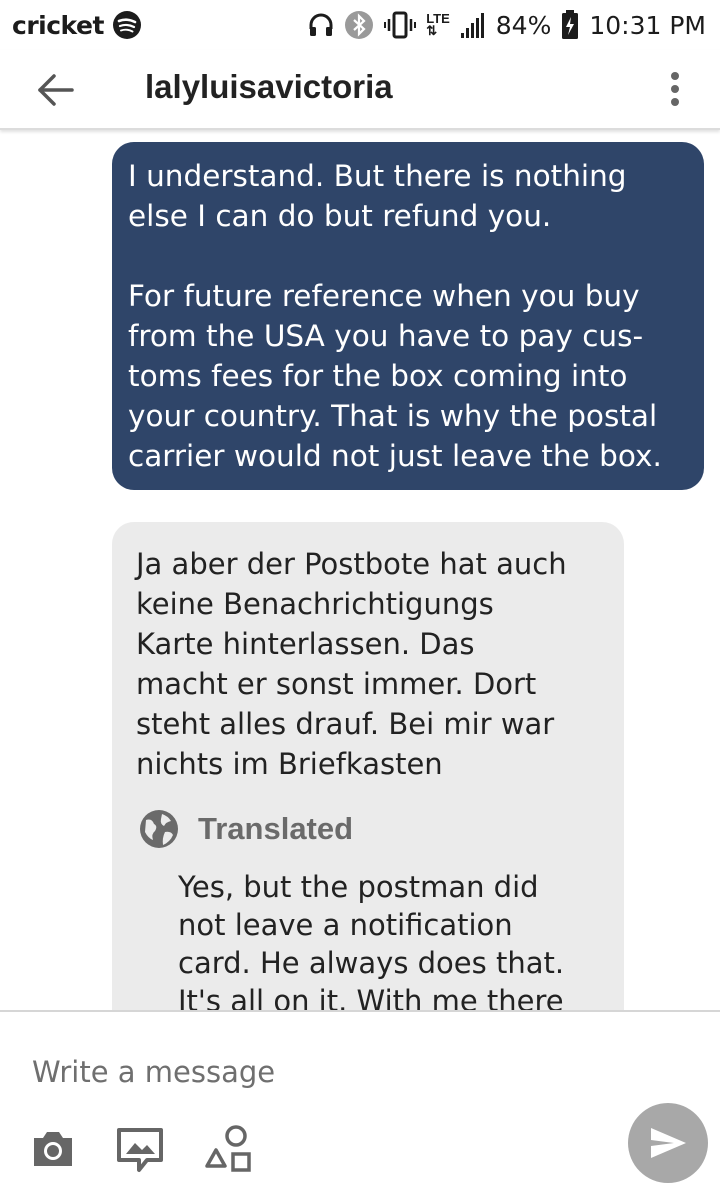 The height and width of the screenshot is (1199, 720). I want to click on status-icons: LTE ⇅ 84% 10:31 PM, so click(507, 25).